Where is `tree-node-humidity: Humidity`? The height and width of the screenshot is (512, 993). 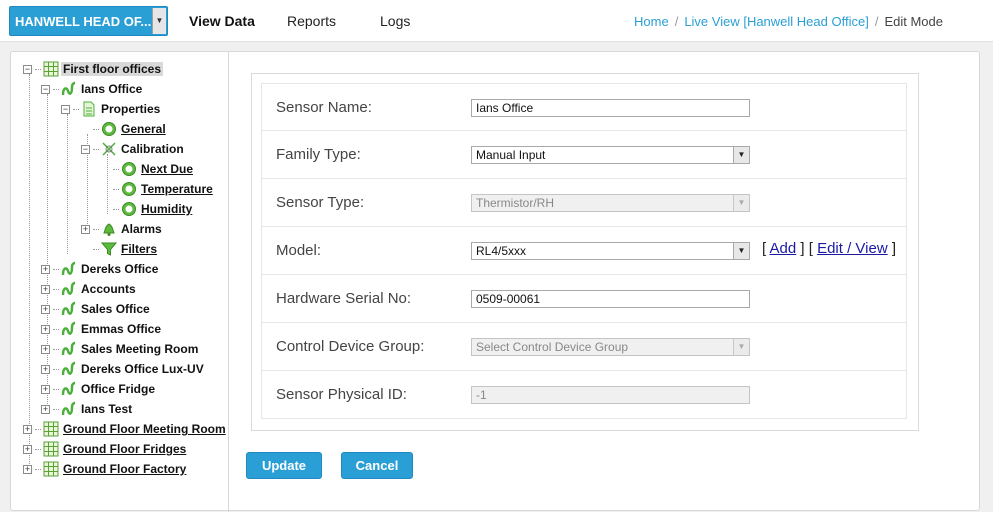
tree-node-humidity: Humidity is located at coordinates (147, 209).